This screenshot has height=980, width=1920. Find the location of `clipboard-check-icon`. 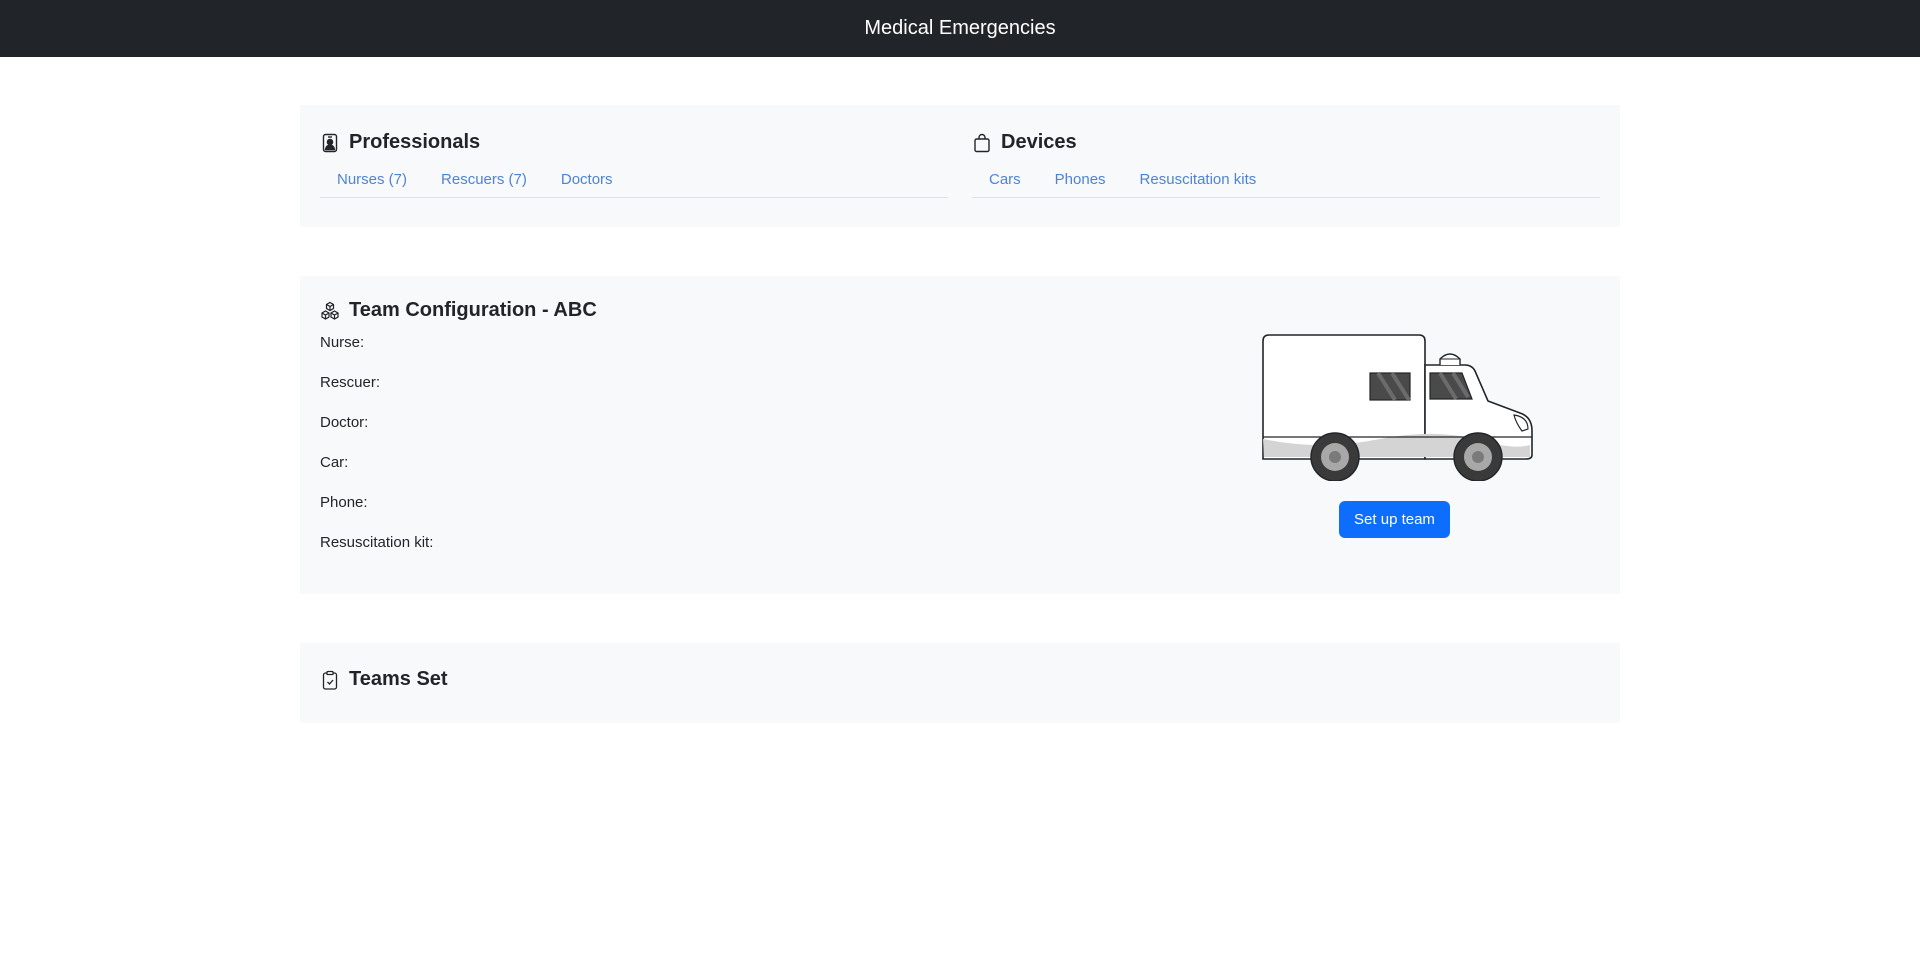

clipboard-check-icon is located at coordinates (330, 680).